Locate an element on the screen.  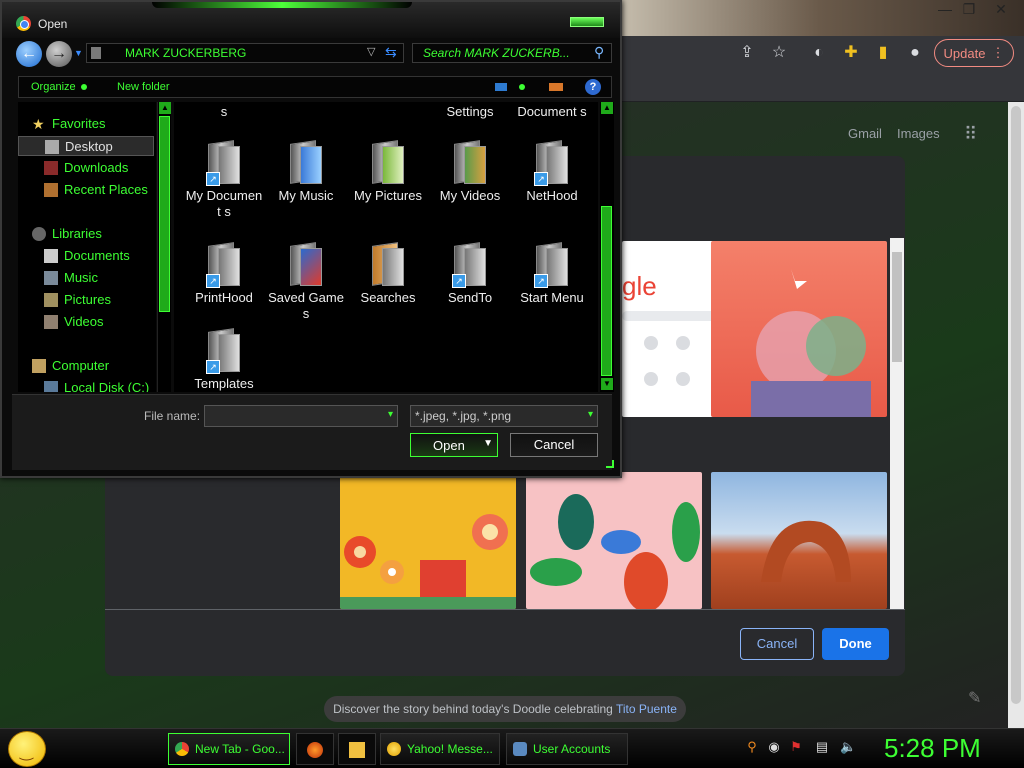
chrome-icon is located at coordinates (182, 749).